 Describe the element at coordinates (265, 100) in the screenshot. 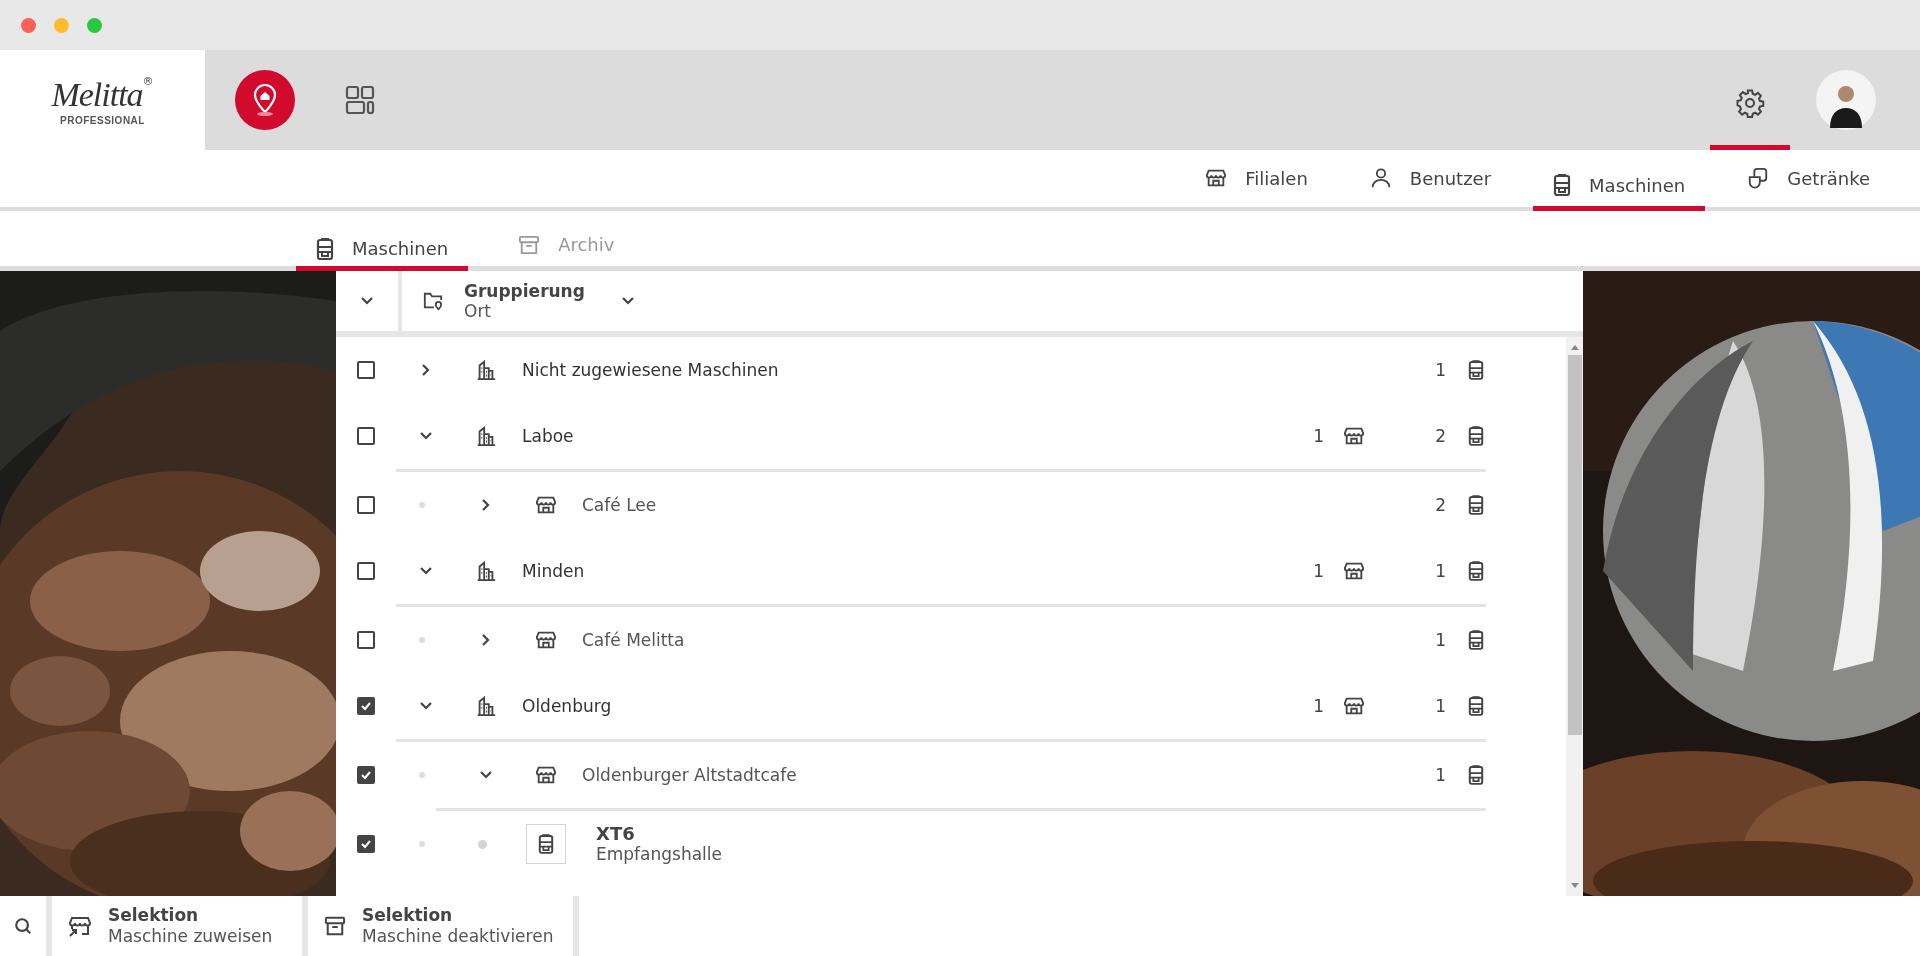

I see `home-location-button` at that location.